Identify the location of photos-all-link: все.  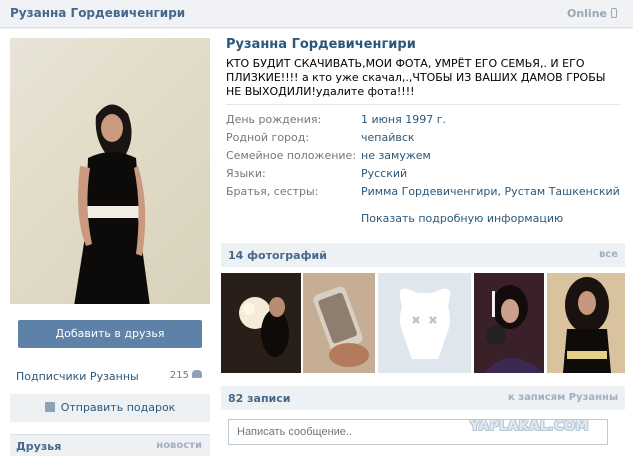
(608, 254).